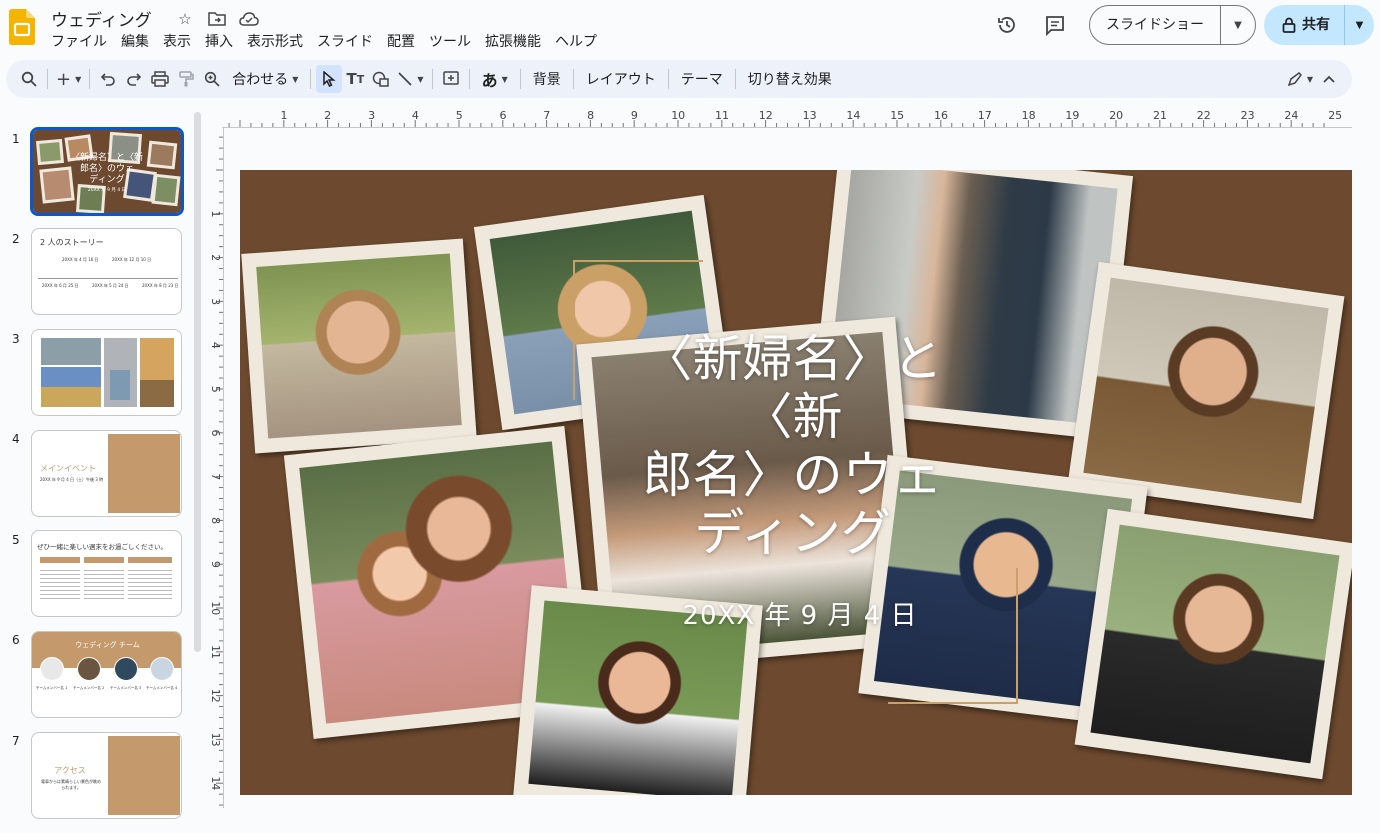  I want to click on slide-number: 1, so click(16, 139).